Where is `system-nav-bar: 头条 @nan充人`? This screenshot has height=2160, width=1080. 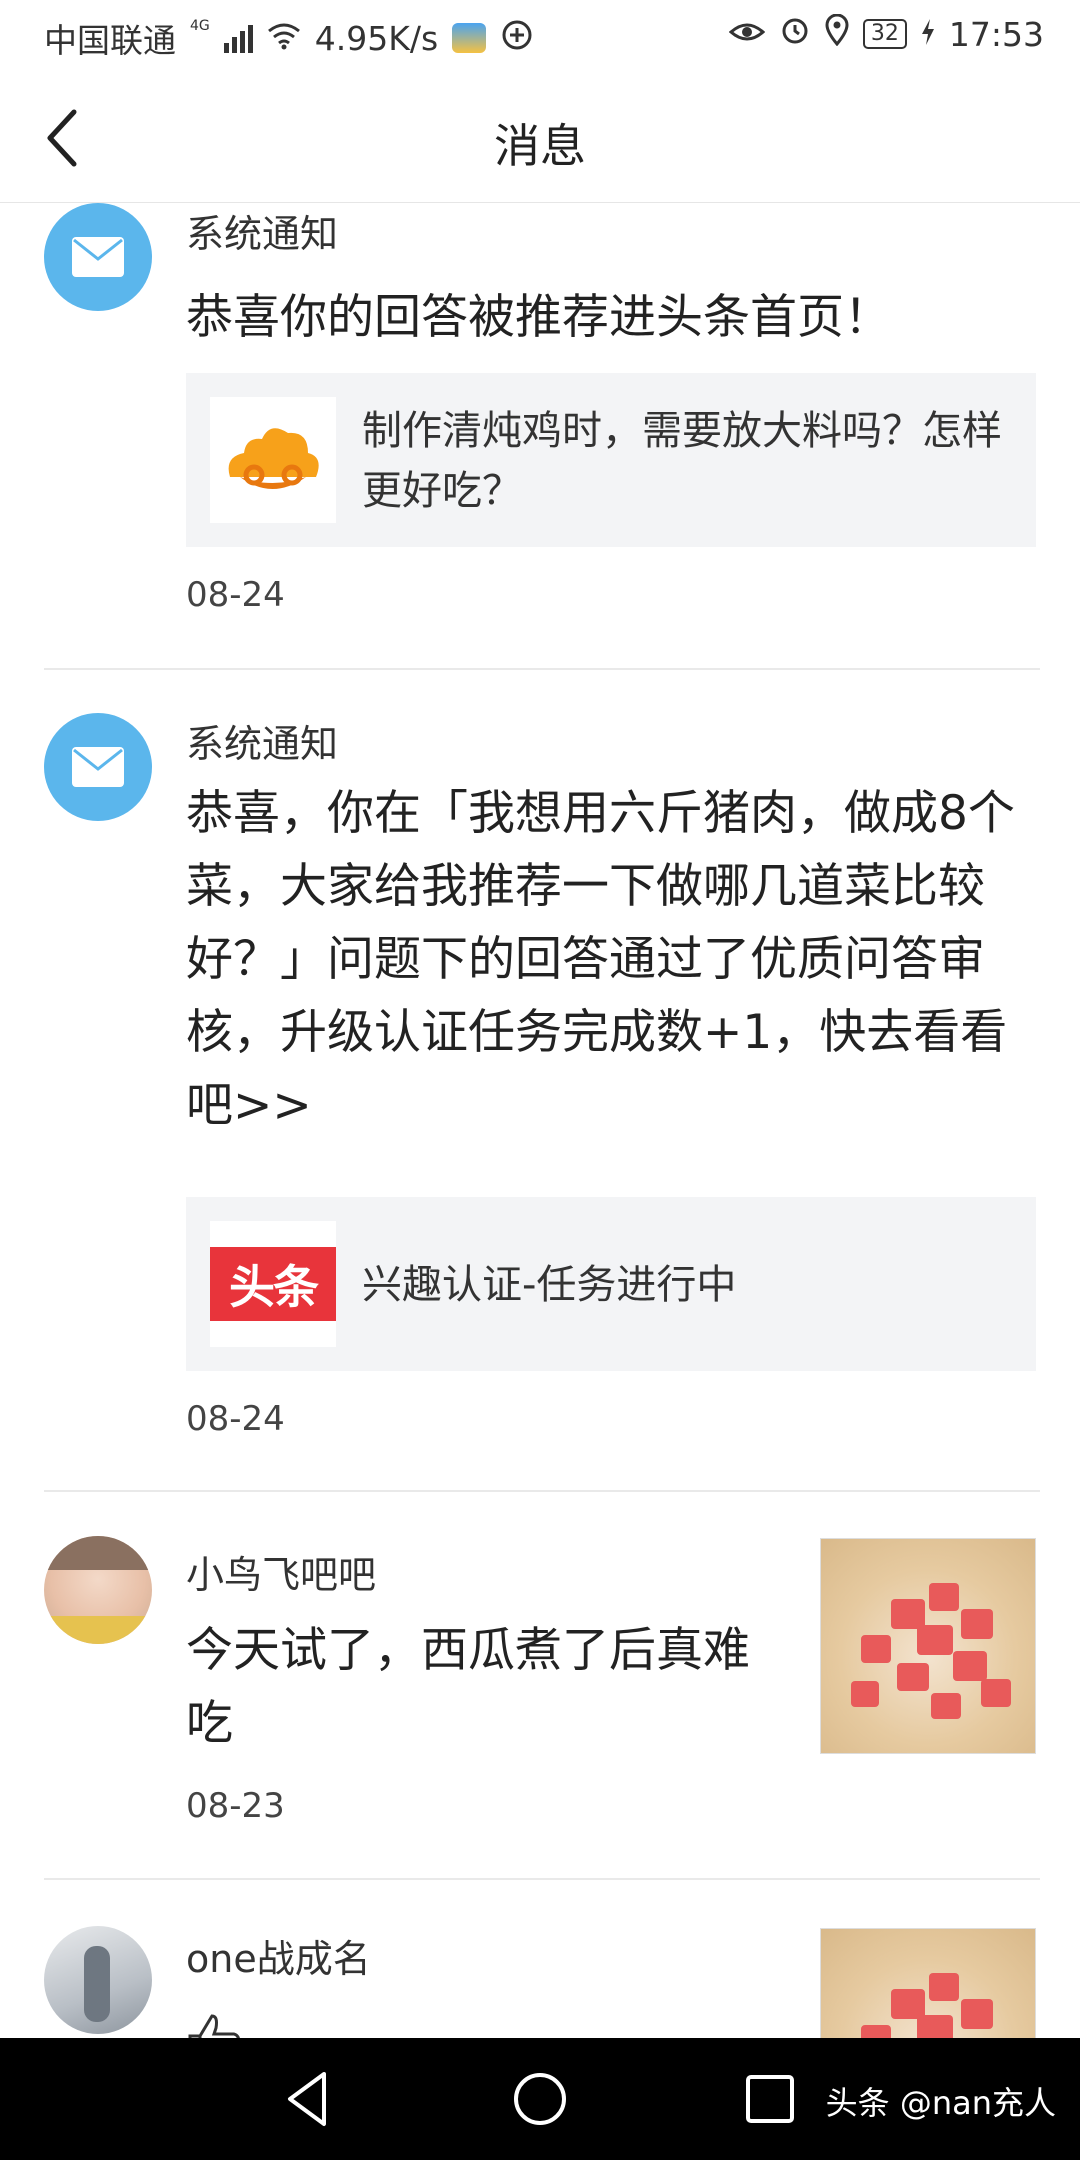
system-nav-bar: 头条 @nan充人 is located at coordinates (540, 2099).